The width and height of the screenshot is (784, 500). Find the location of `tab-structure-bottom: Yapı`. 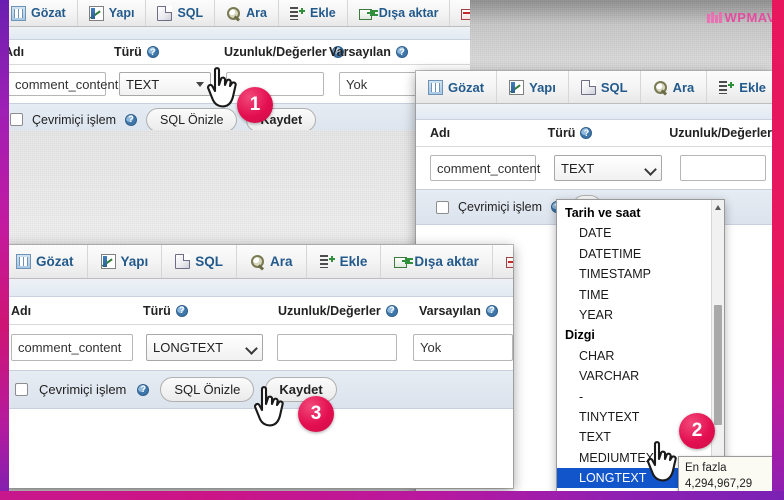

tab-structure-bottom: Yapı is located at coordinates (125, 261).